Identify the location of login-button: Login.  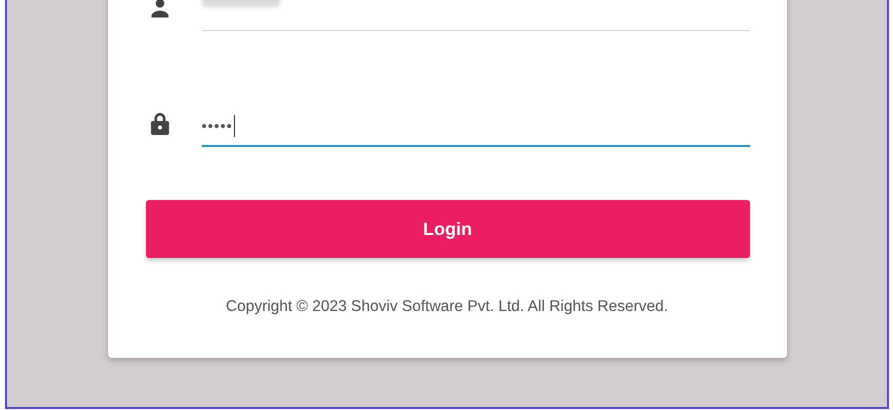
(448, 229).